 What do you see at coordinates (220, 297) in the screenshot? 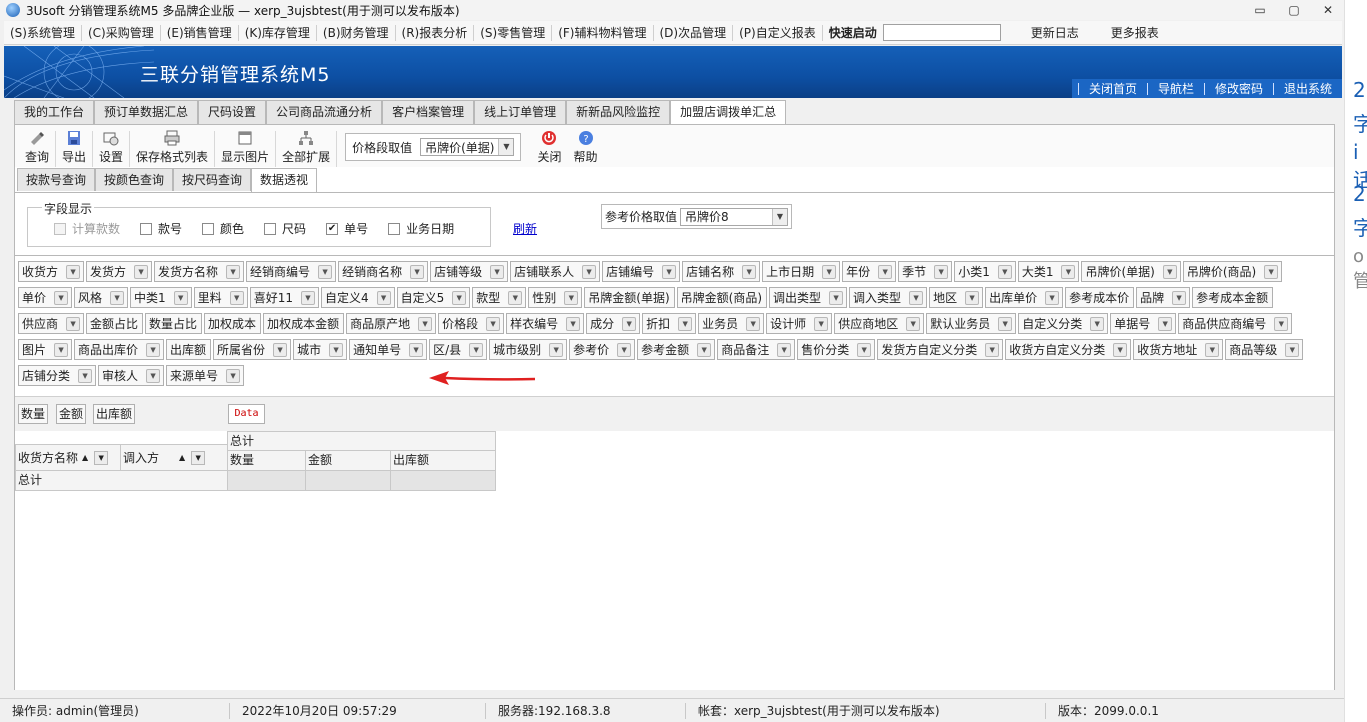
I see `pivot-field-button: 里料 ▼` at bounding box center [220, 297].